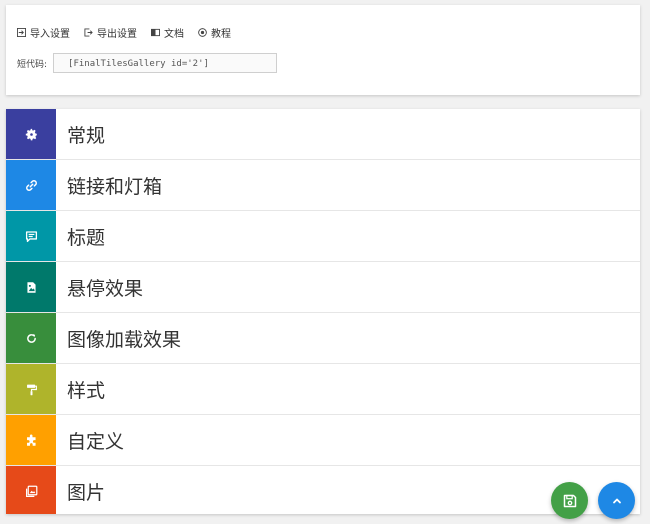  I want to click on menu-item-label: 悬停效果, so click(105, 288).